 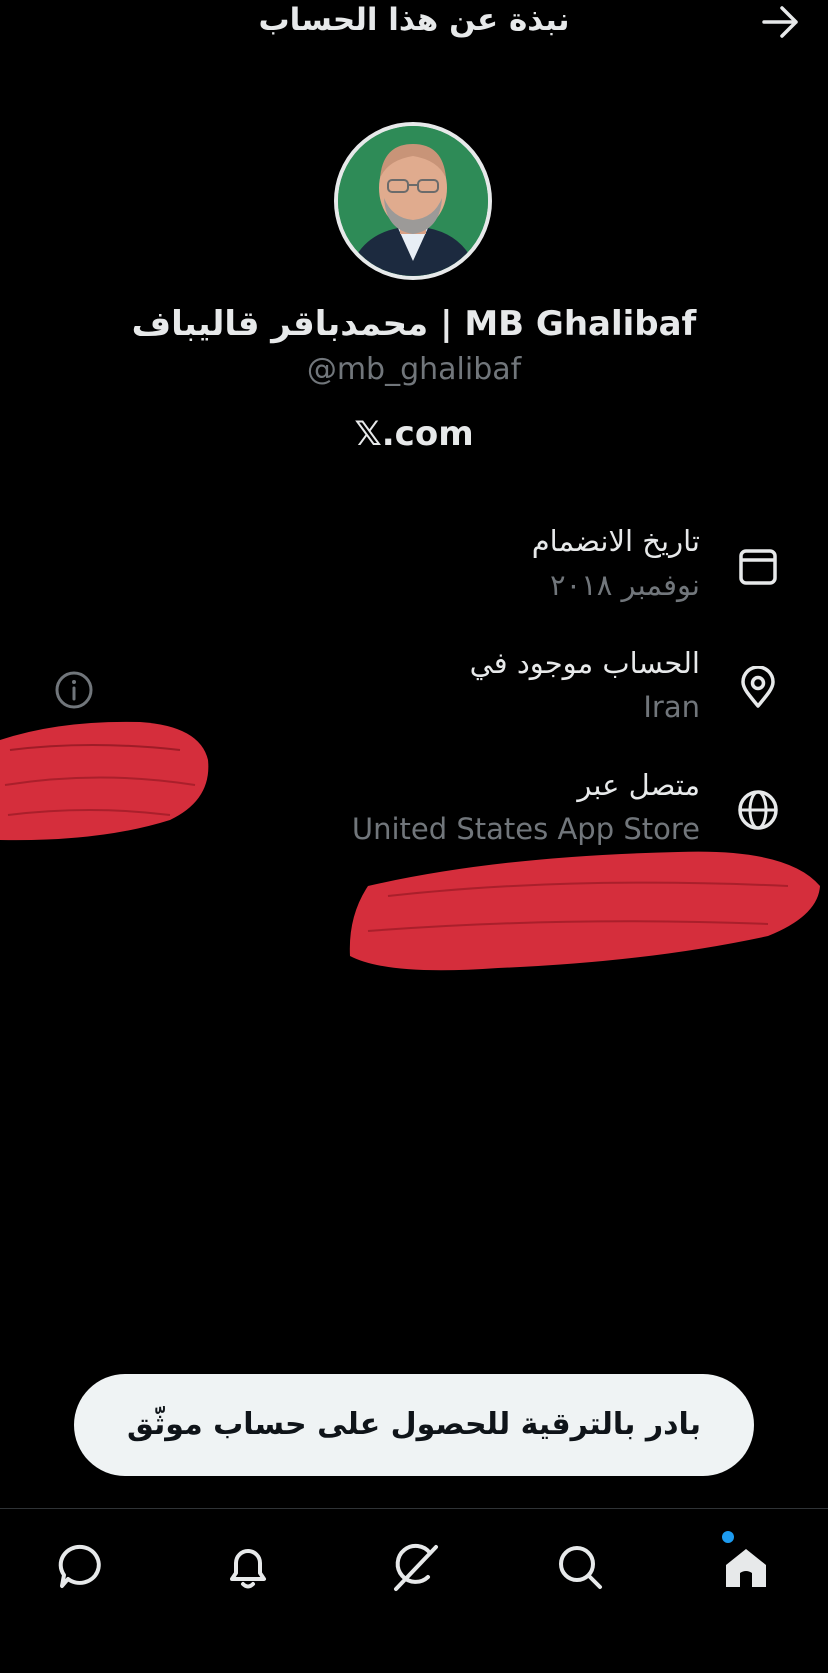 I want to click on info-icon, so click(x=74, y=690).